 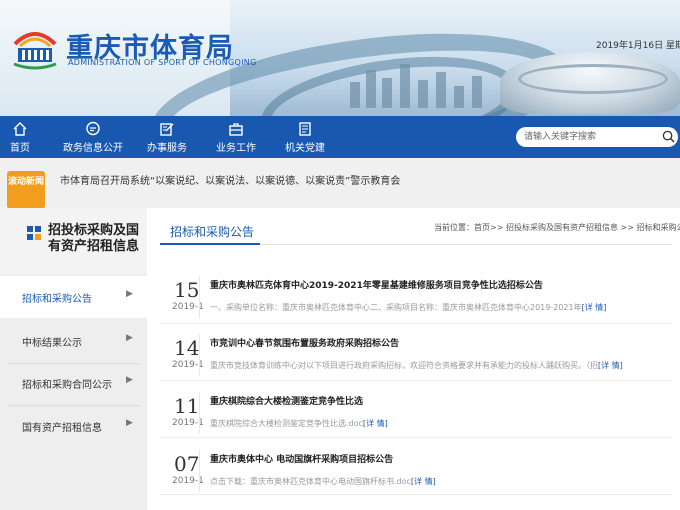 What do you see at coordinates (286, 400) in the screenshot?
I see `news-headline-link: 重庆棋院综合大楼检测鉴定竞争性比选` at bounding box center [286, 400].